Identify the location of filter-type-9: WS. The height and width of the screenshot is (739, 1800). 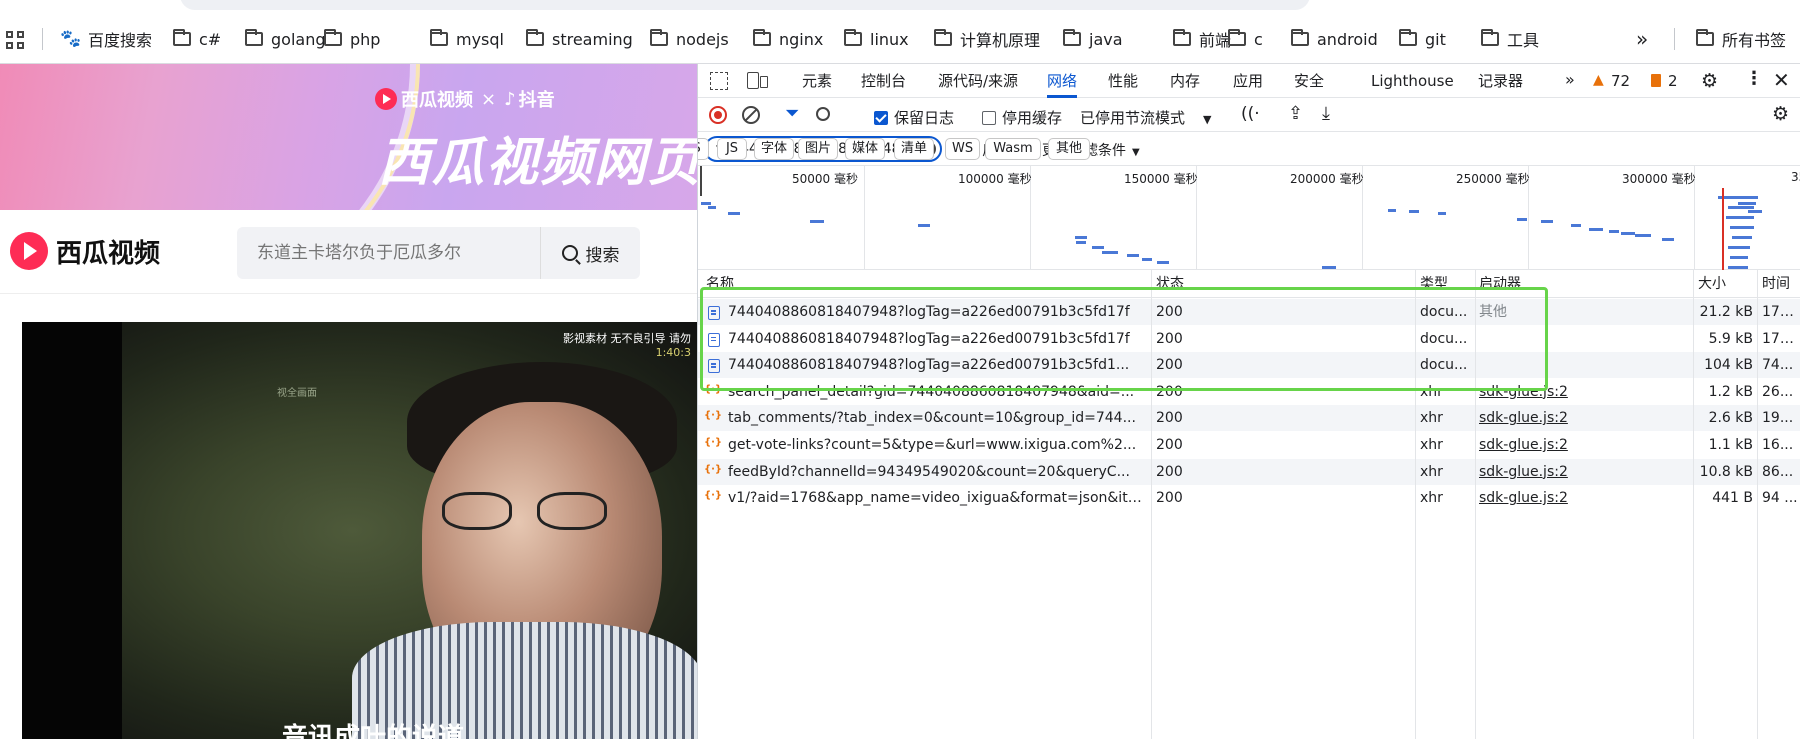
(963, 149).